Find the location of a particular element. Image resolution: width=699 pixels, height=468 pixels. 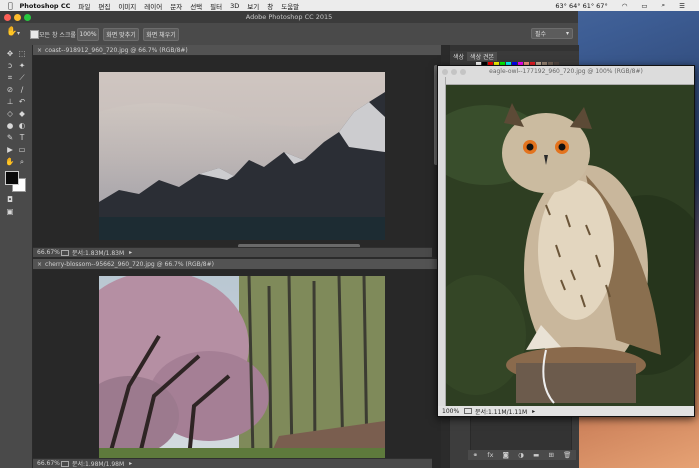

battery-icon: ▭ is located at coordinates (644, 6).